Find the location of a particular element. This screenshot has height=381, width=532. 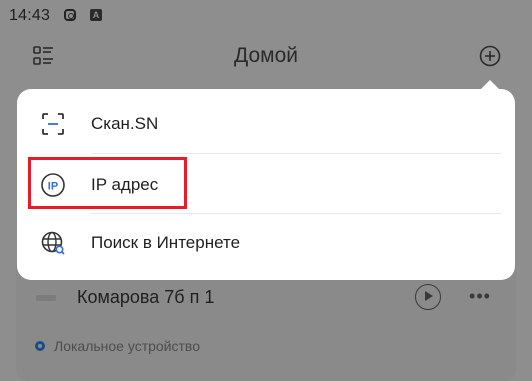

menu-divider is located at coordinates (296, 153).